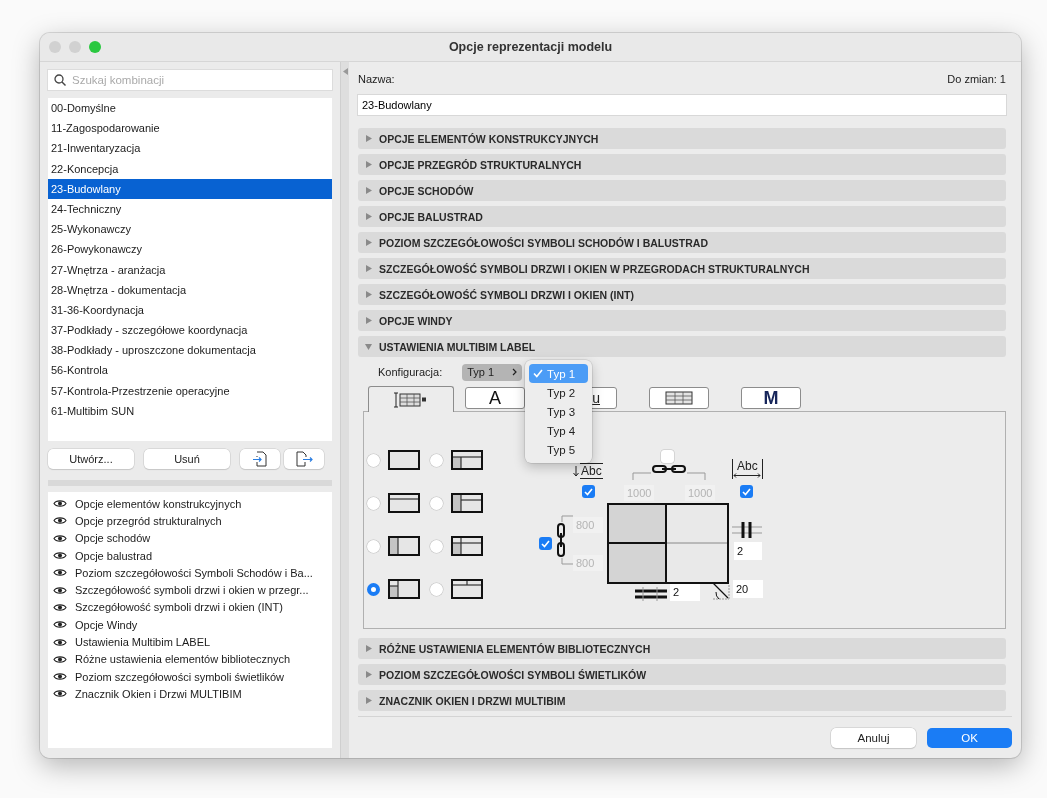 The width and height of the screenshot is (1047, 798). Describe the element at coordinates (190, 269) in the screenshot. I see `combination-item: 27-Wnętrza - aranżacja` at that location.